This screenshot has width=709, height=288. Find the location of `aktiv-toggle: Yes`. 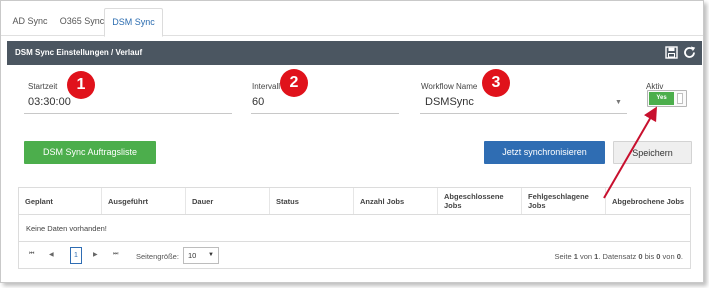

aktiv-toggle: Yes is located at coordinates (667, 98).